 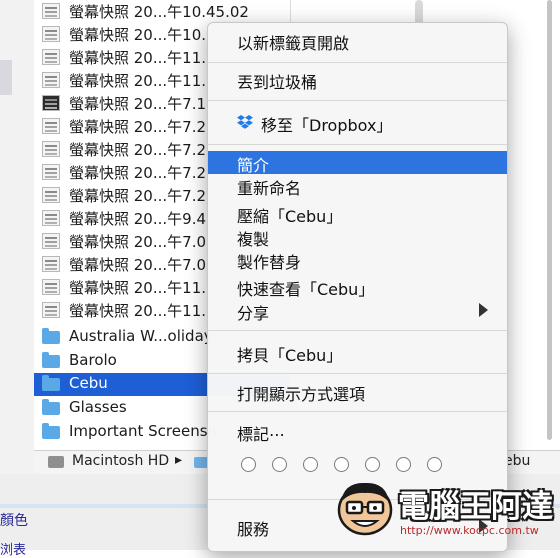 What do you see at coordinates (357, 260) in the screenshot?
I see `menu-item-make-alias: 製作替身` at bounding box center [357, 260].